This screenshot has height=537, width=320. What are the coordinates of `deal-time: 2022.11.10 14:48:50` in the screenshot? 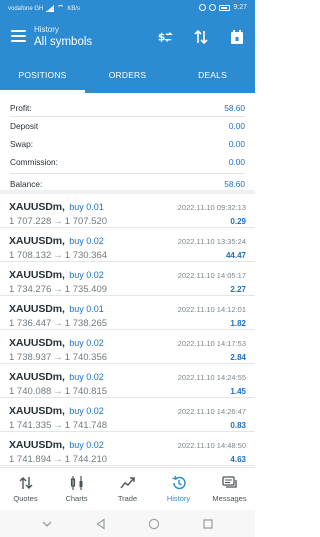 It's located at (211, 445).